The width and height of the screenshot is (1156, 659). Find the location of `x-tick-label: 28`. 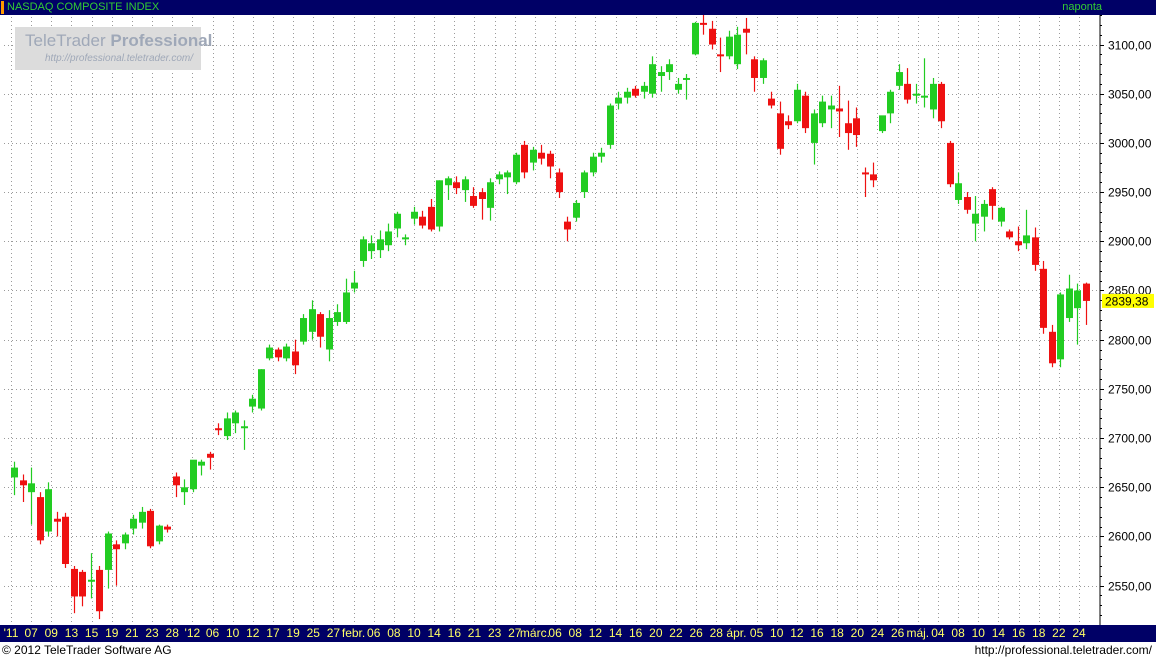

x-tick-label: 28 is located at coordinates (717, 633).